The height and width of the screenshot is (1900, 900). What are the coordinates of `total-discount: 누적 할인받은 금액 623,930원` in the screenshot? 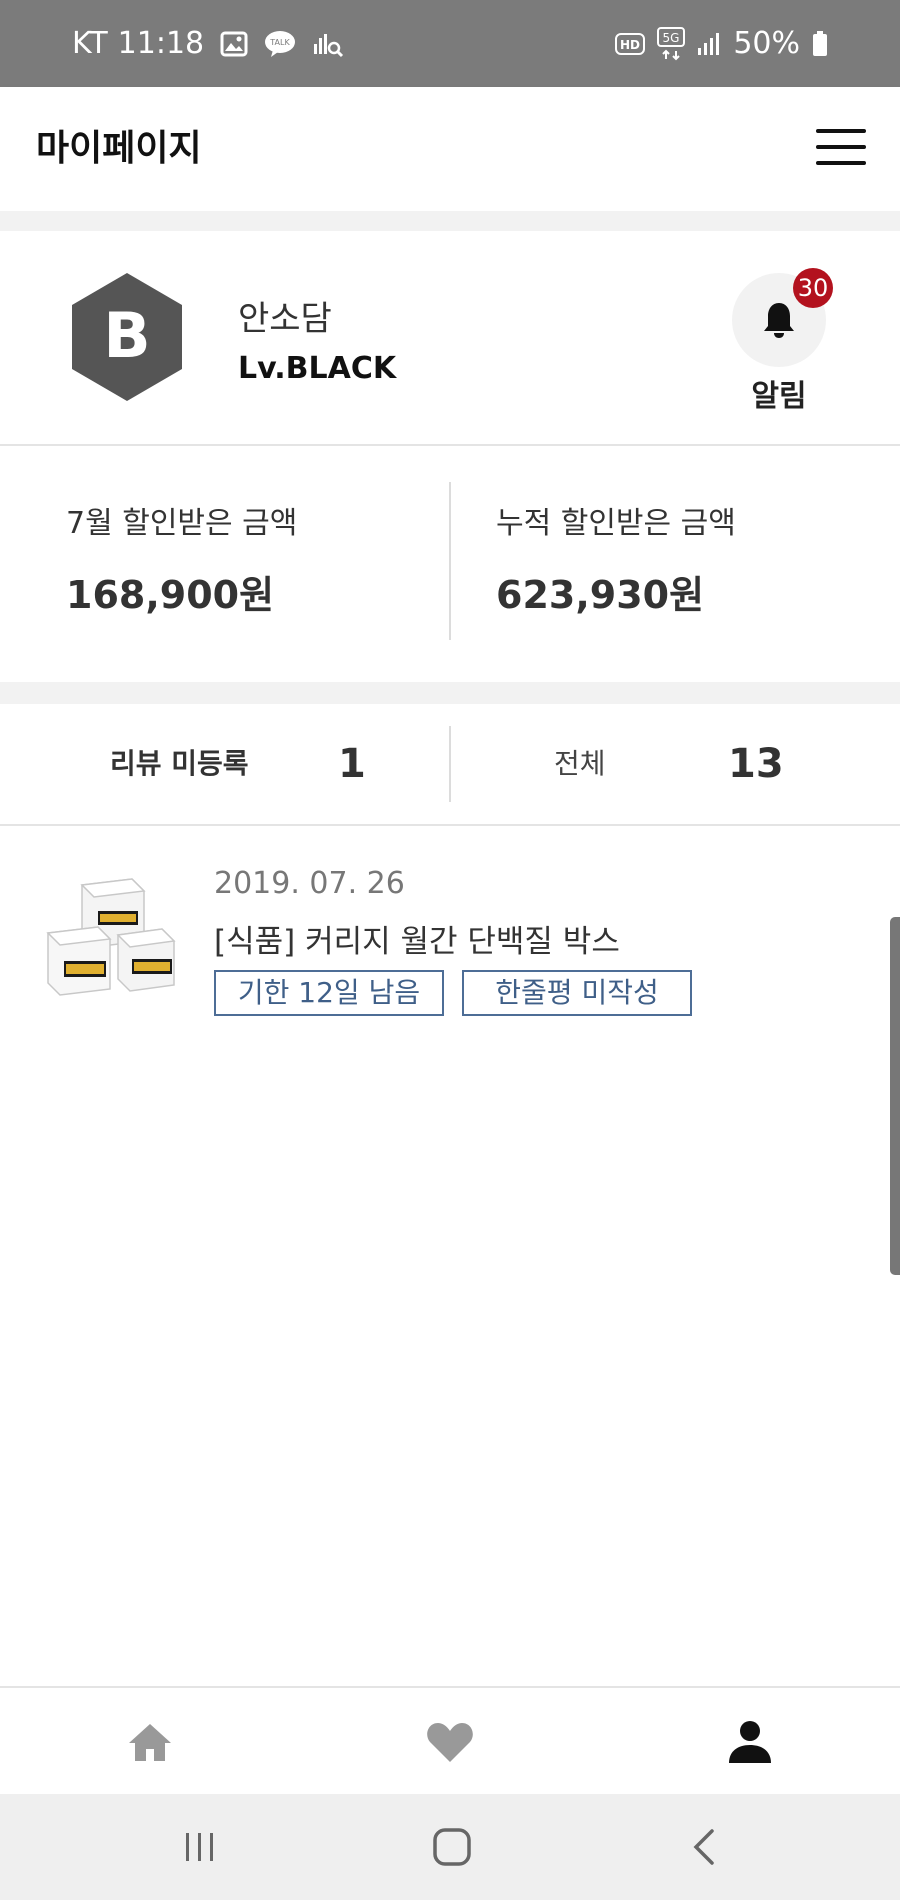 It's located at (655, 564).